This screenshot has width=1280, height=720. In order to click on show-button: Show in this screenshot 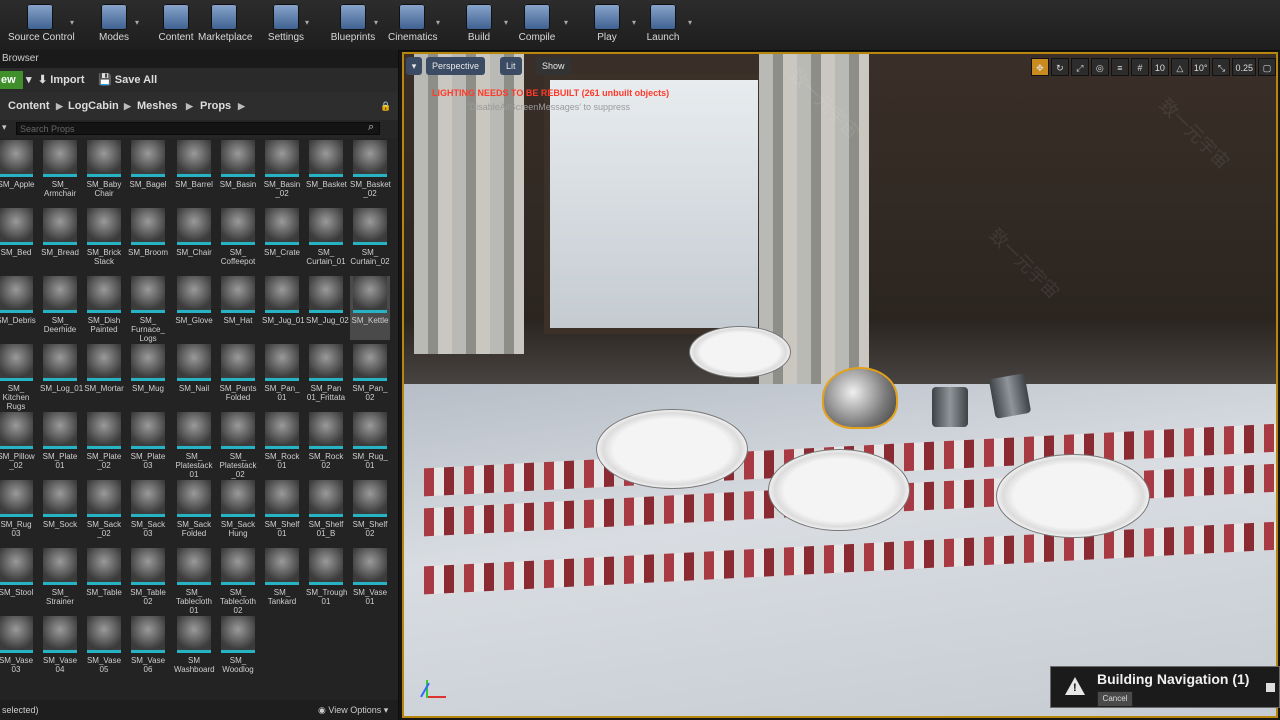, I will do `click(553, 66)`.